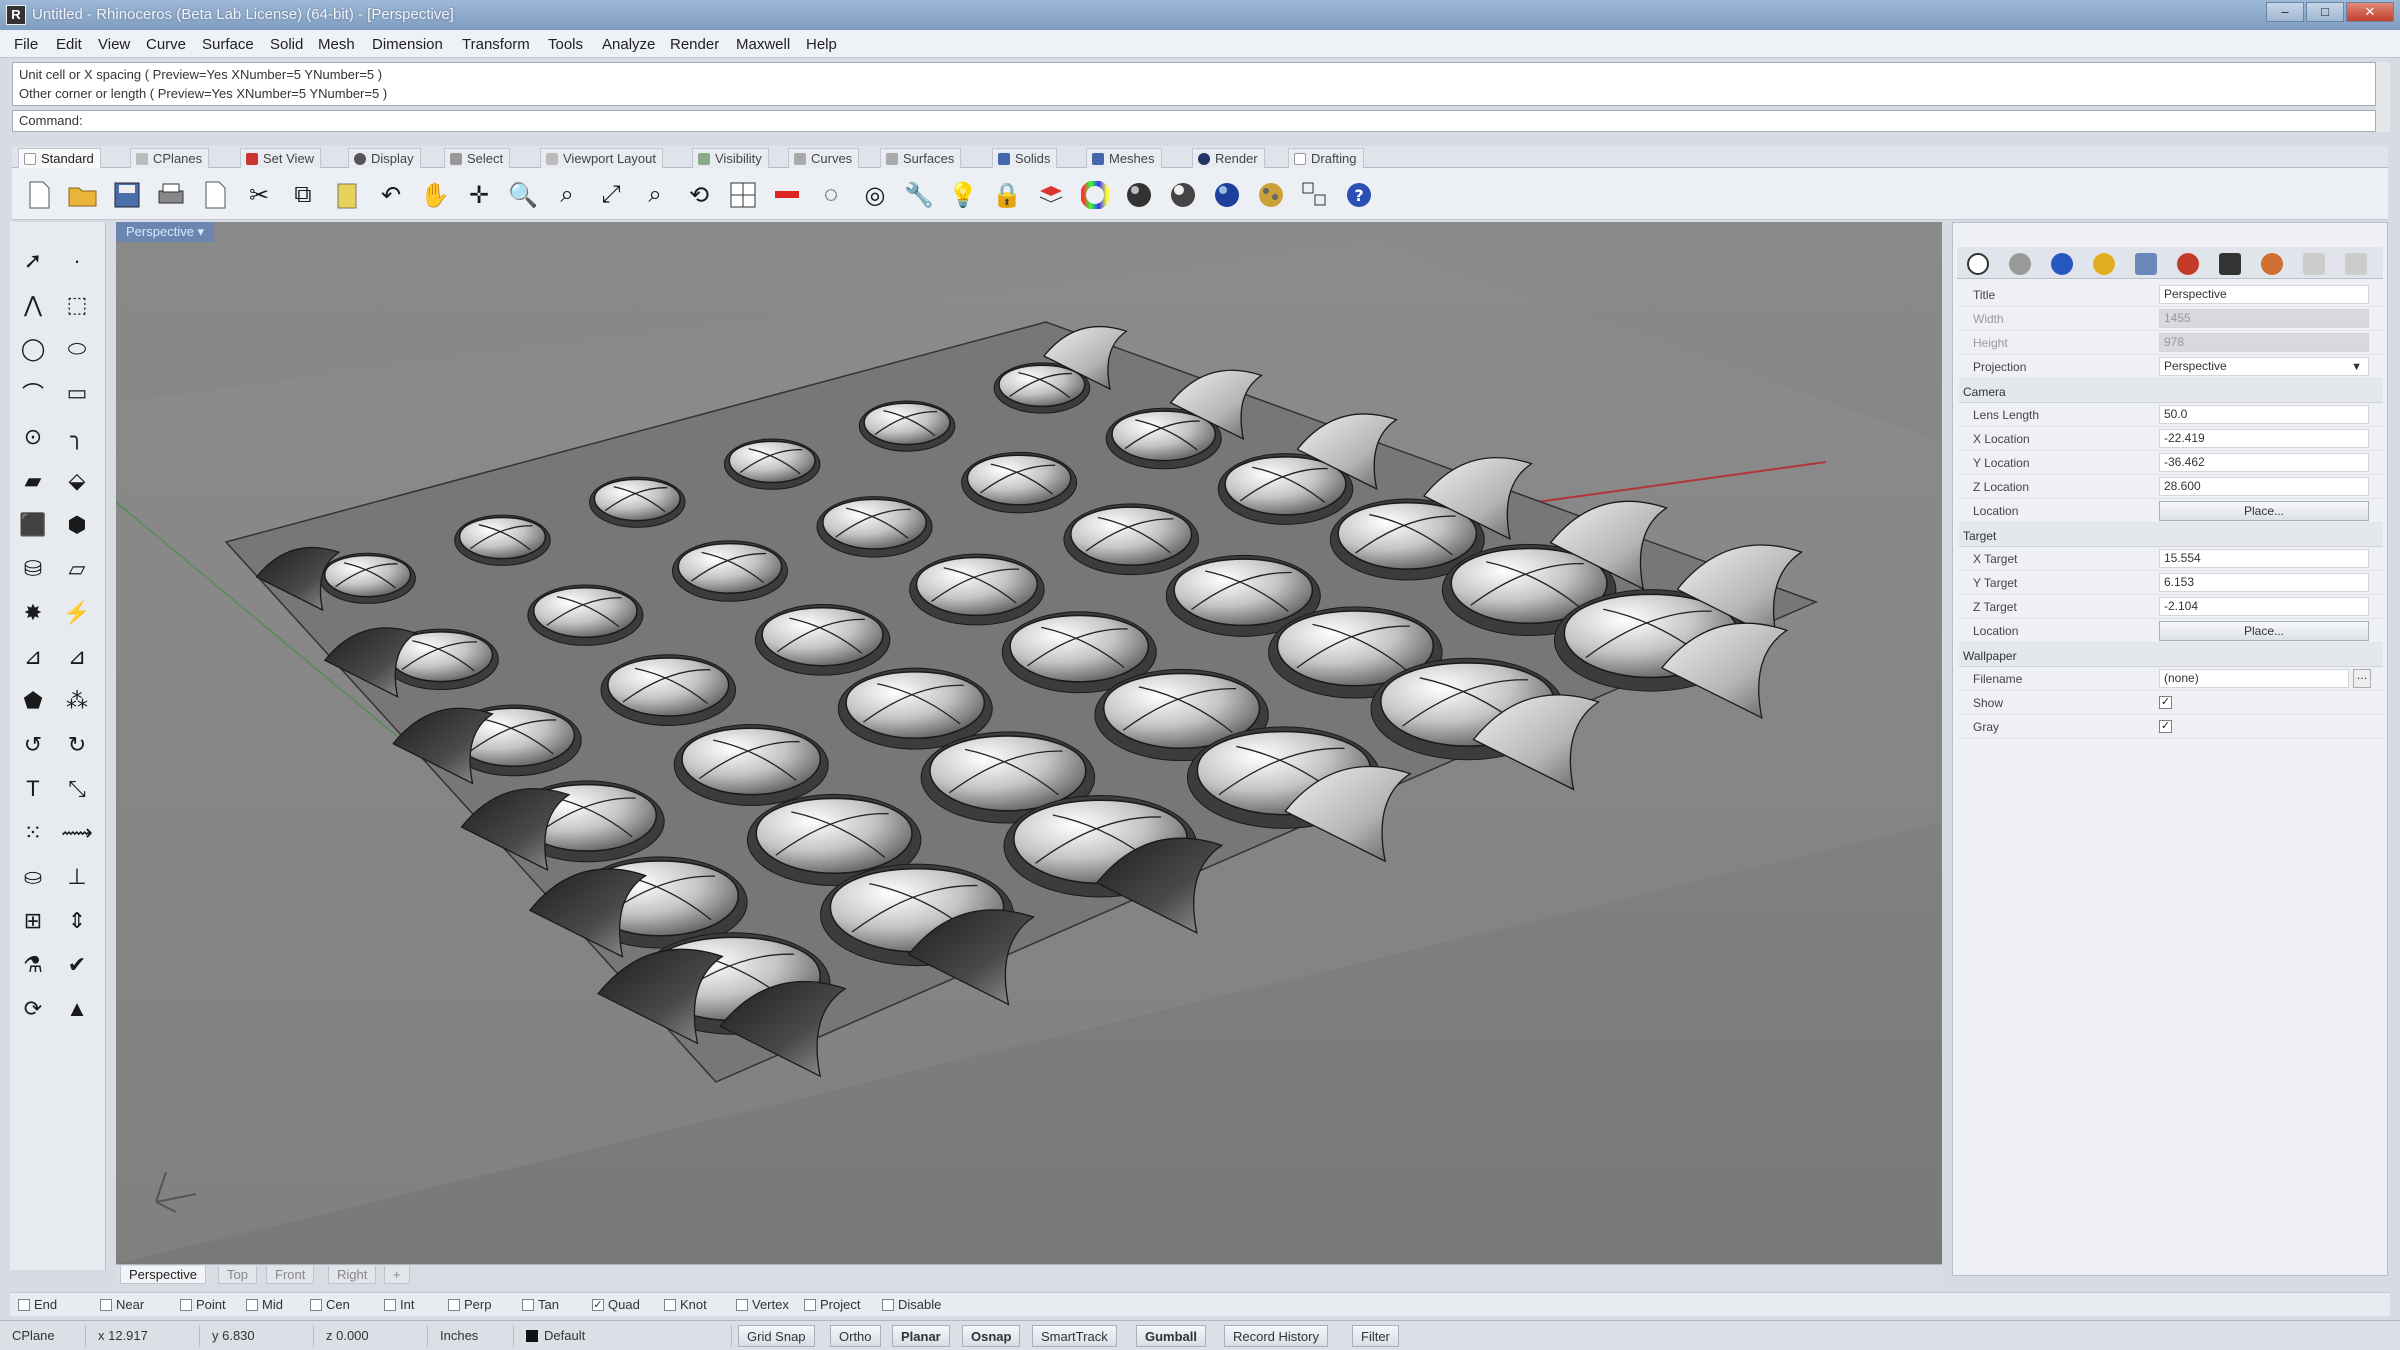 Image resolution: width=2400 pixels, height=1350 pixels. What do you see at coordinates (2171, 391) in the screenshot?
I see `camera-section-header: Camera` at bounding box center [2171, 391].